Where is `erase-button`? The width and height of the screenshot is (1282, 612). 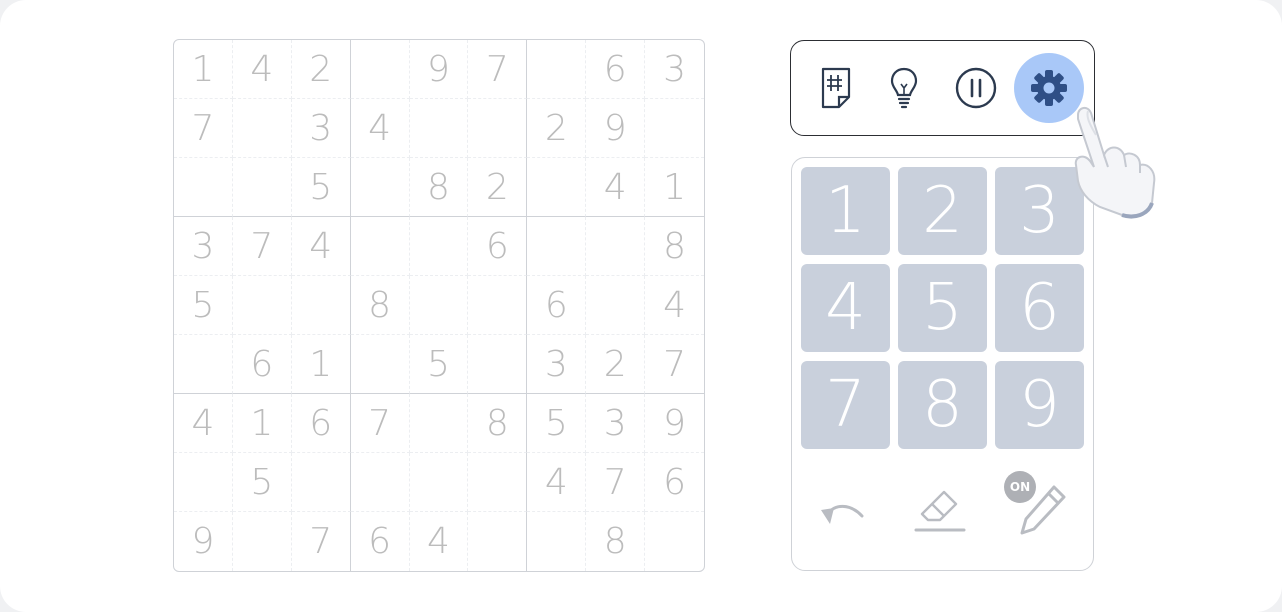 erase-button is located at coordinates (939, 508).